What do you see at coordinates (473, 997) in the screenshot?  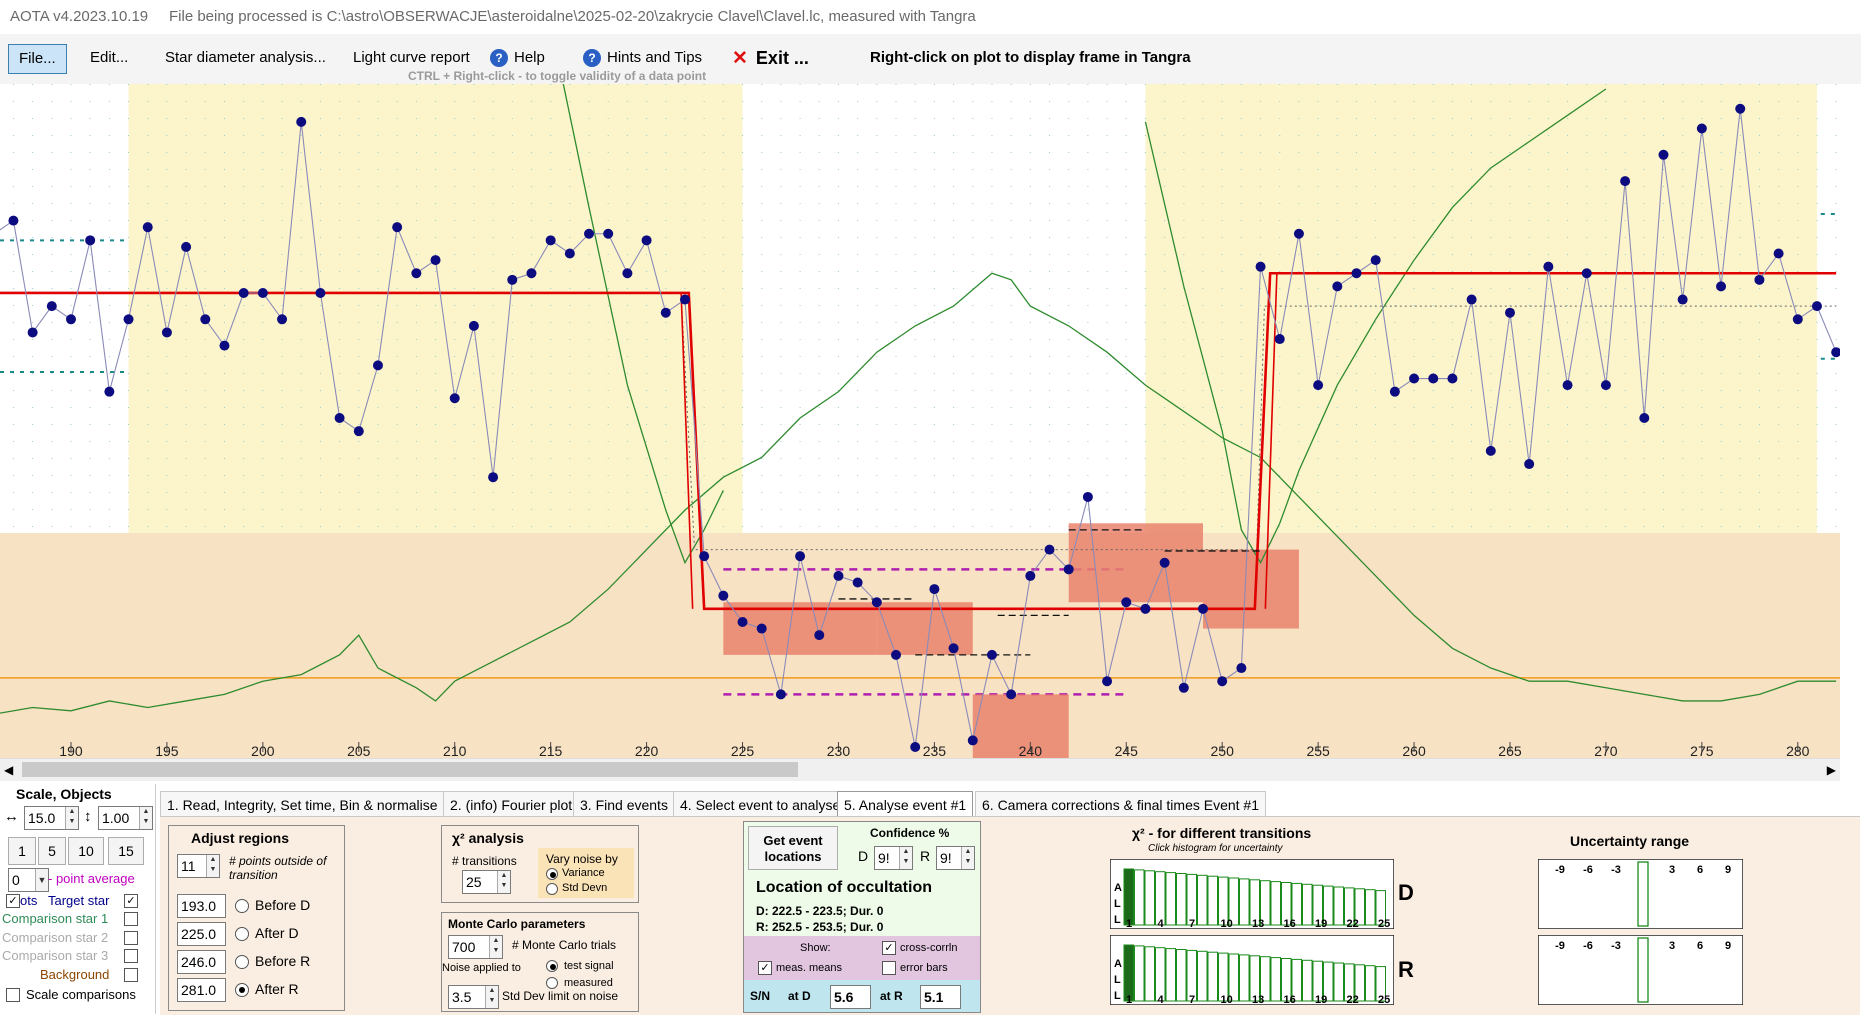 I see `std-dev-limit-input: 3.5 ▲ ▼` at bounding box center [473, 997].